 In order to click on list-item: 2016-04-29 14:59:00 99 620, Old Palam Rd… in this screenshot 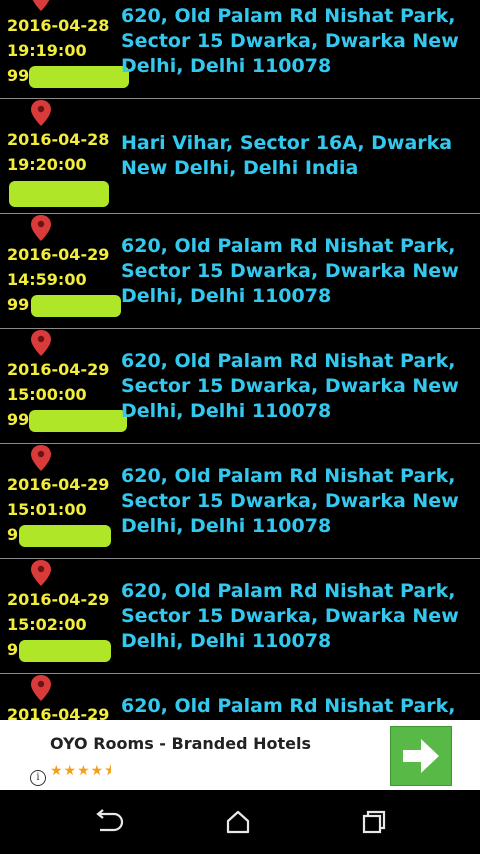, I will do `click(240, 271)`.